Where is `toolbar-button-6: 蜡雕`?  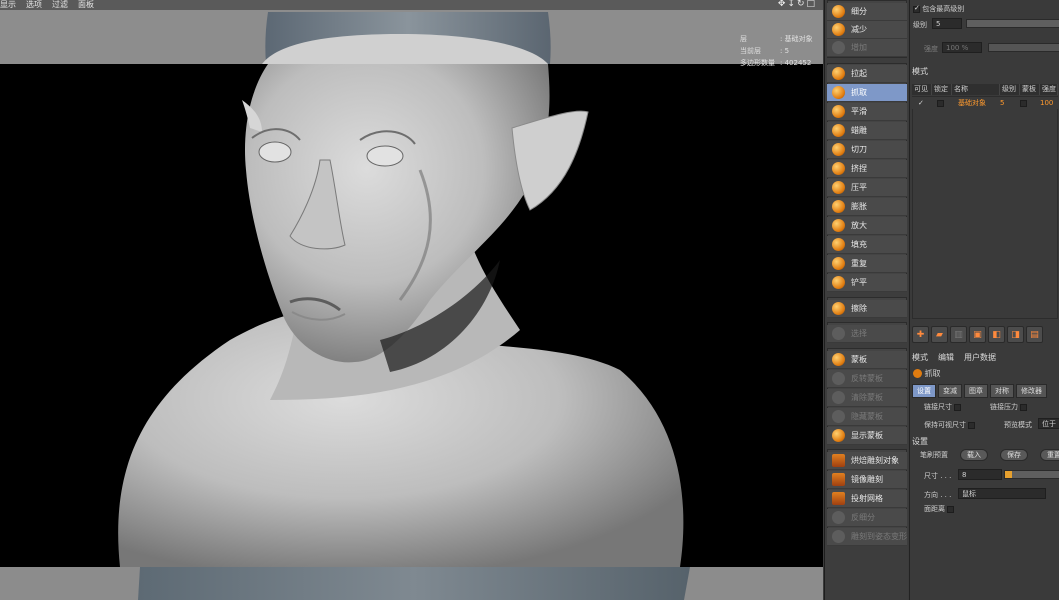 toolbar-button-6: 蜡雕 is located at coordinates (867, 131).